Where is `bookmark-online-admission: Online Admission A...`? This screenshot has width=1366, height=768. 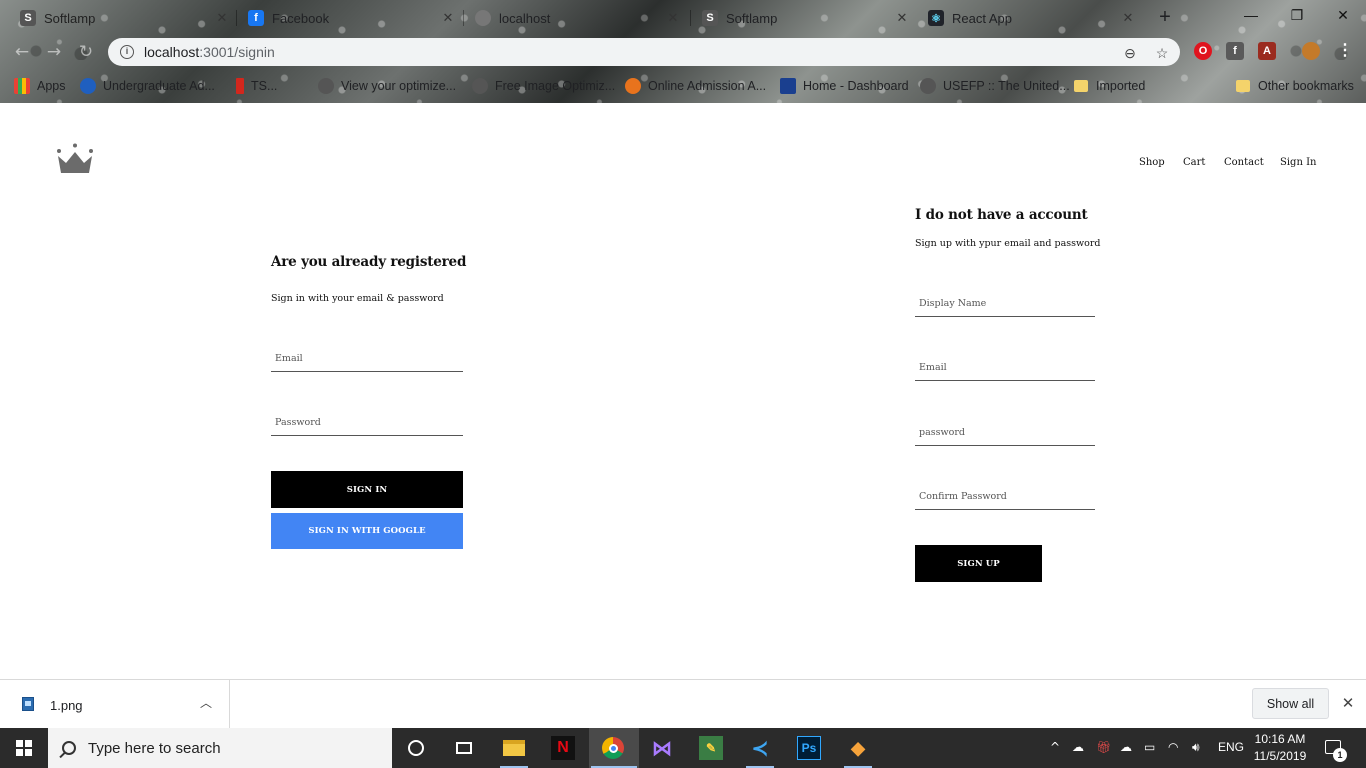
bookmark-online-admission: Online Admission A... is located at coordinates (695, 86).